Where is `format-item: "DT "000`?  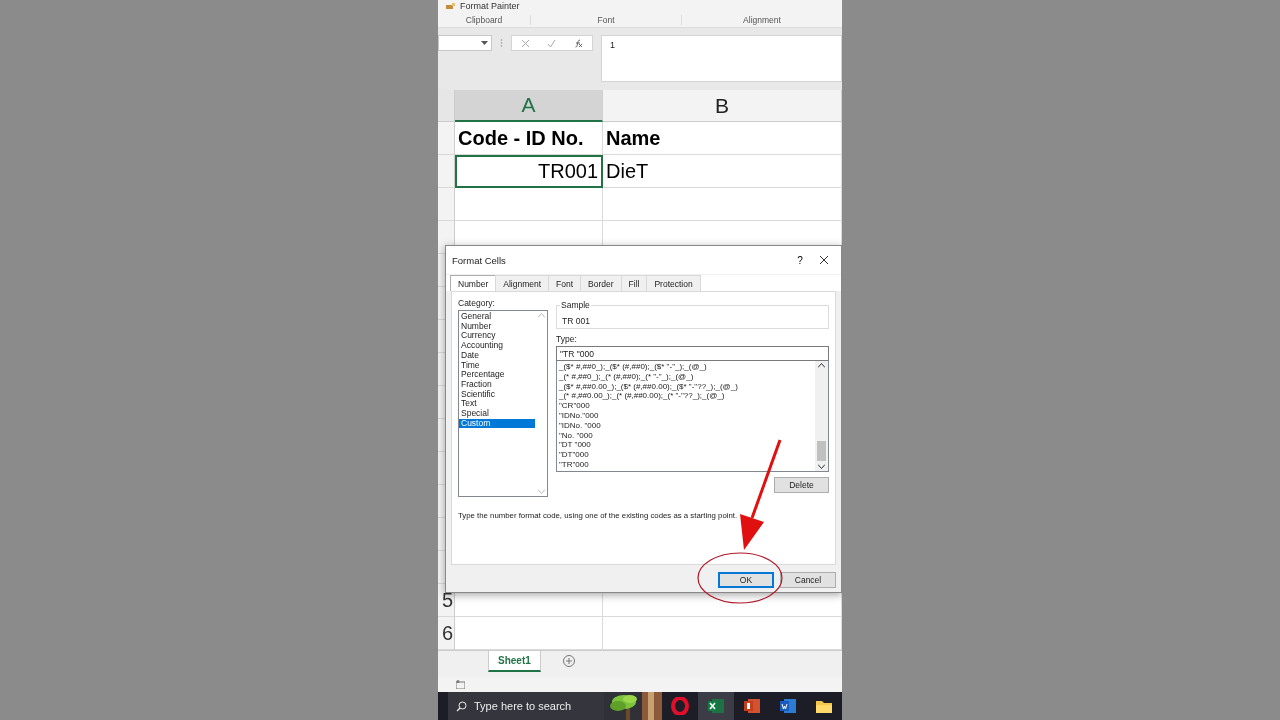 format-item: "DT "000 is located at coordinates (687, 445).